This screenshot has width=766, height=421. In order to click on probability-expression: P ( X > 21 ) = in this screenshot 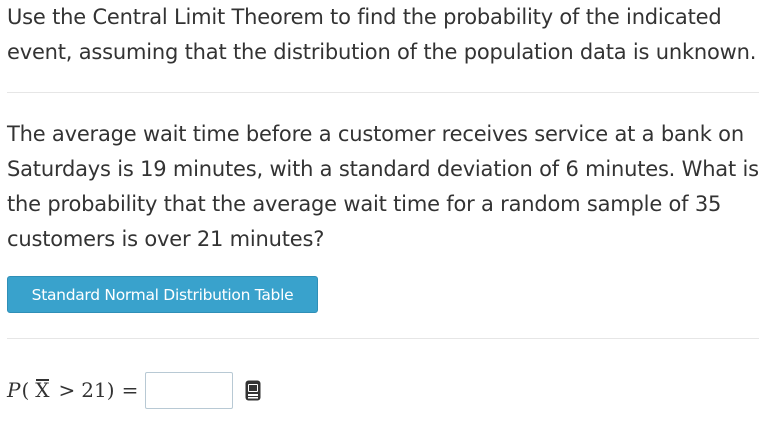, I will do `click(72, 390)`.